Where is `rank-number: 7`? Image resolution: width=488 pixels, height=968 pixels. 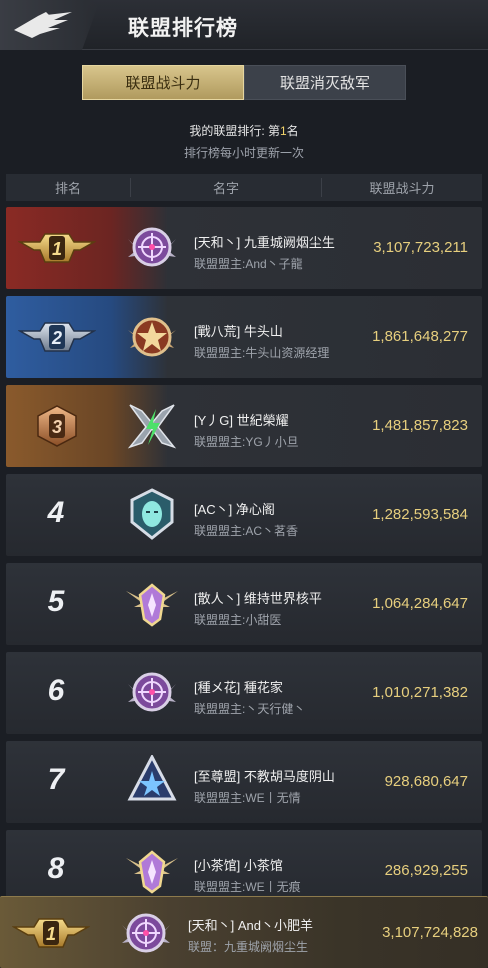 rank-number: 7 is located at coordinates (56, 779).